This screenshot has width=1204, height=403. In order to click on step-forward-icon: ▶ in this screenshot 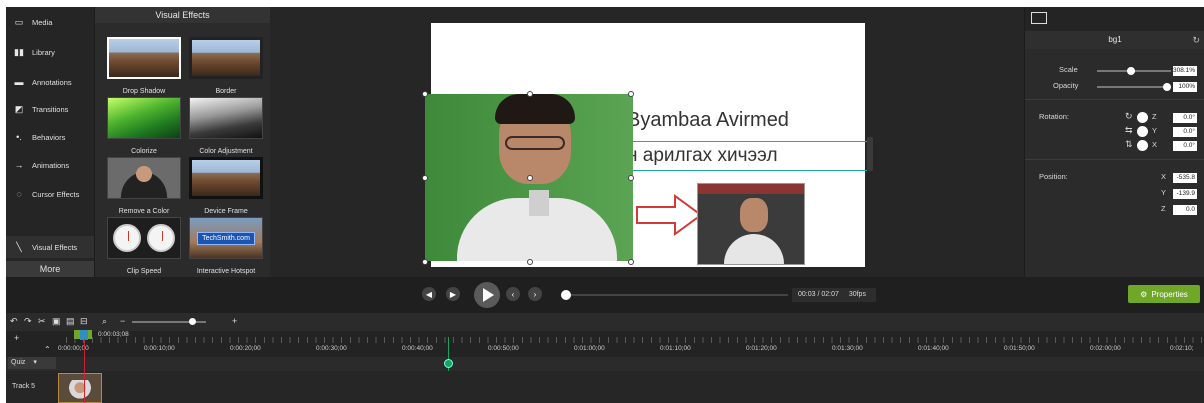, I will do `click(453, 294)`.